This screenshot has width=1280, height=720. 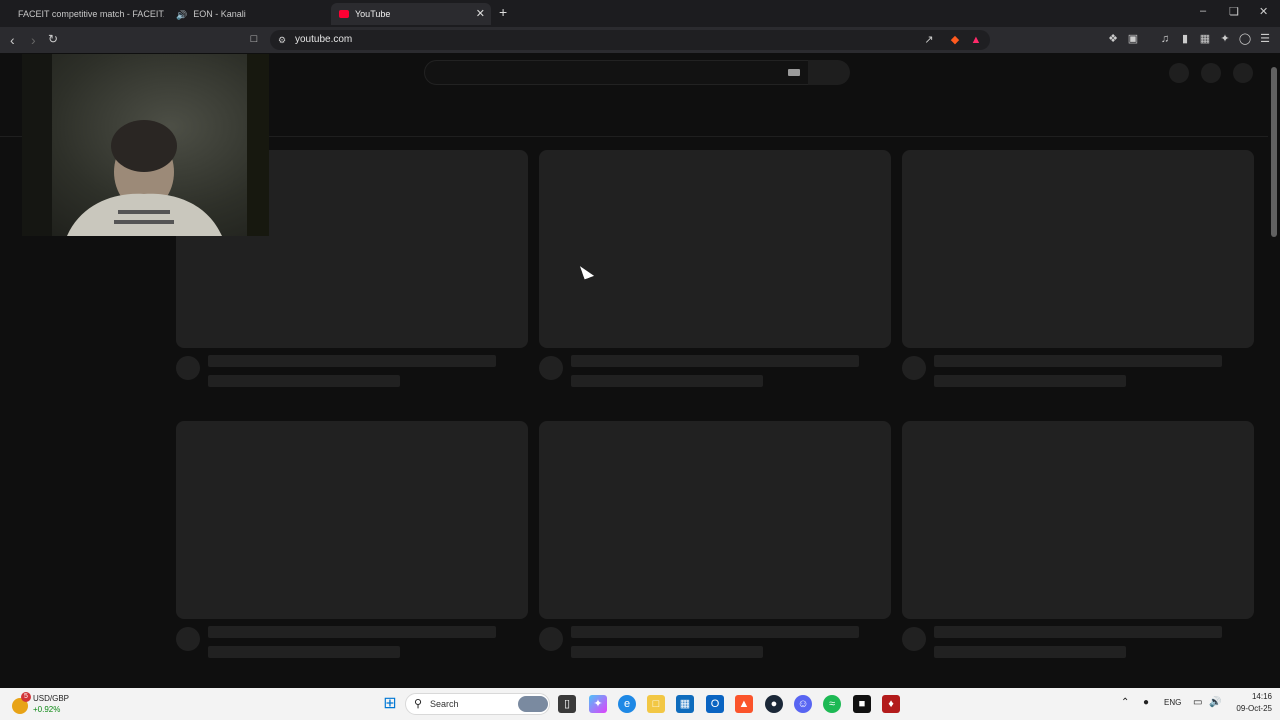 What do you see at coordinates (324, 39) in the screenshot?
I see `url-text: youtube.com` at bounding box center [324, 39].